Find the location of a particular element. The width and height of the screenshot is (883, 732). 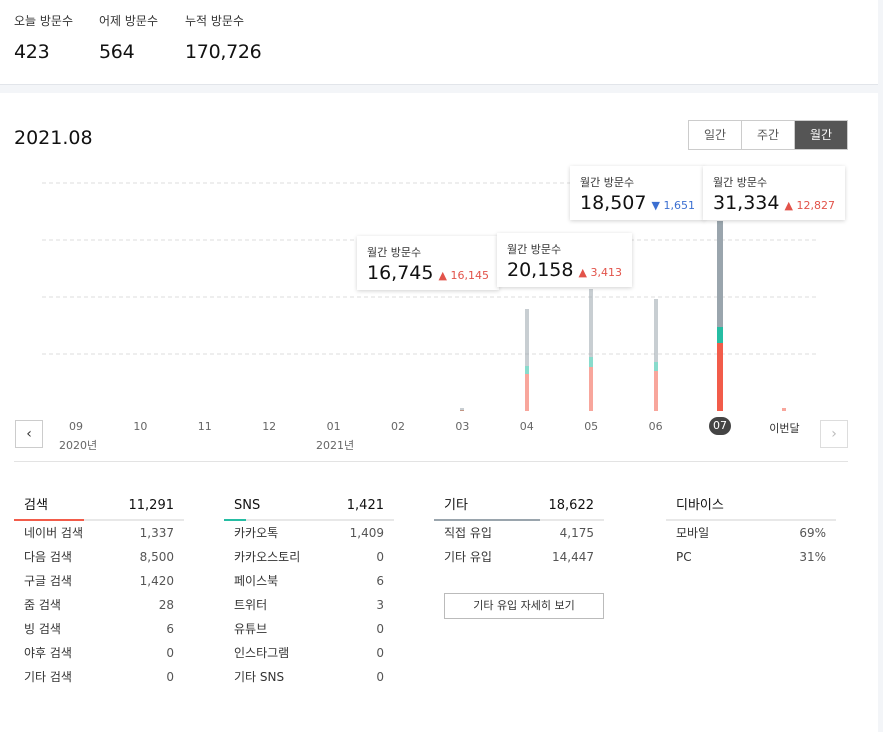

etc-row-label: 직접 유입 is located at coordinates (468, 533).